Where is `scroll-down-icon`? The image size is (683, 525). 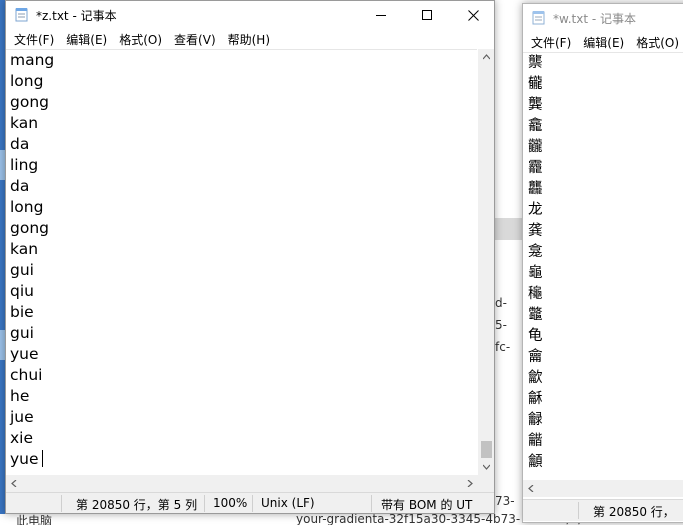
scroll-down-icon is located at coordinates (486, 466).